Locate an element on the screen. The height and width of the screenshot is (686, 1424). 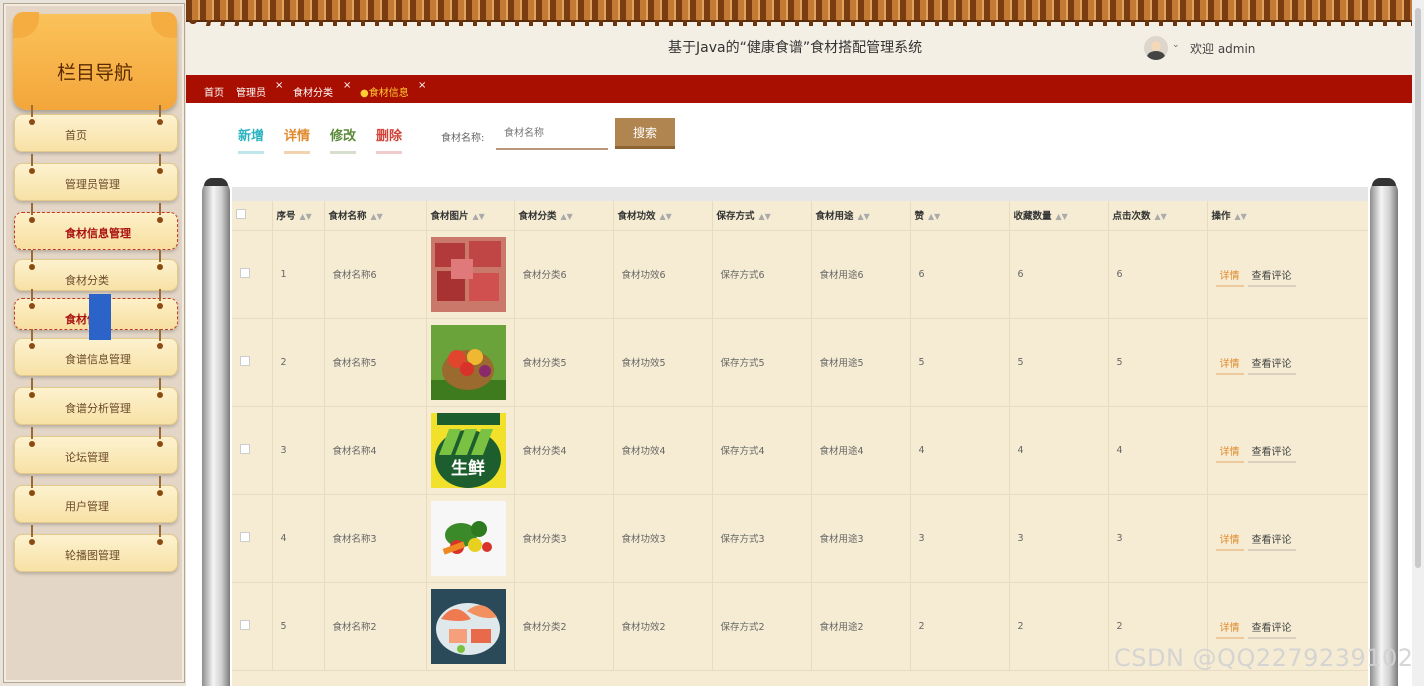
cell-usage: 食材用途5 is located at coordinates (861, 362).